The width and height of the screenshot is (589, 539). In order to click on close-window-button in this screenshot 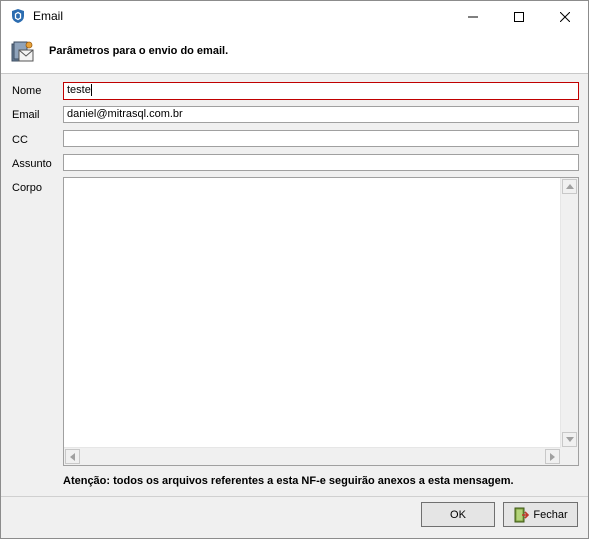, I will do `click(565, 16)`.